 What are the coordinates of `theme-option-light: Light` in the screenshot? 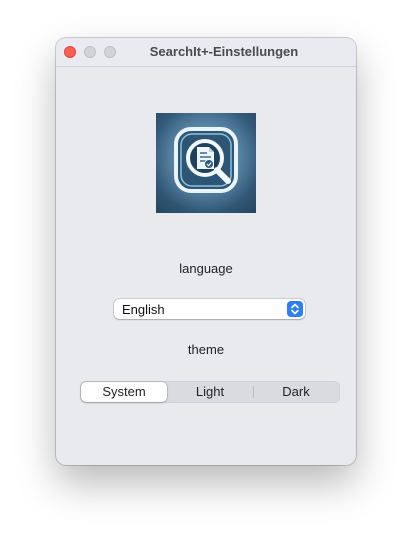 It's located at (210, 392).